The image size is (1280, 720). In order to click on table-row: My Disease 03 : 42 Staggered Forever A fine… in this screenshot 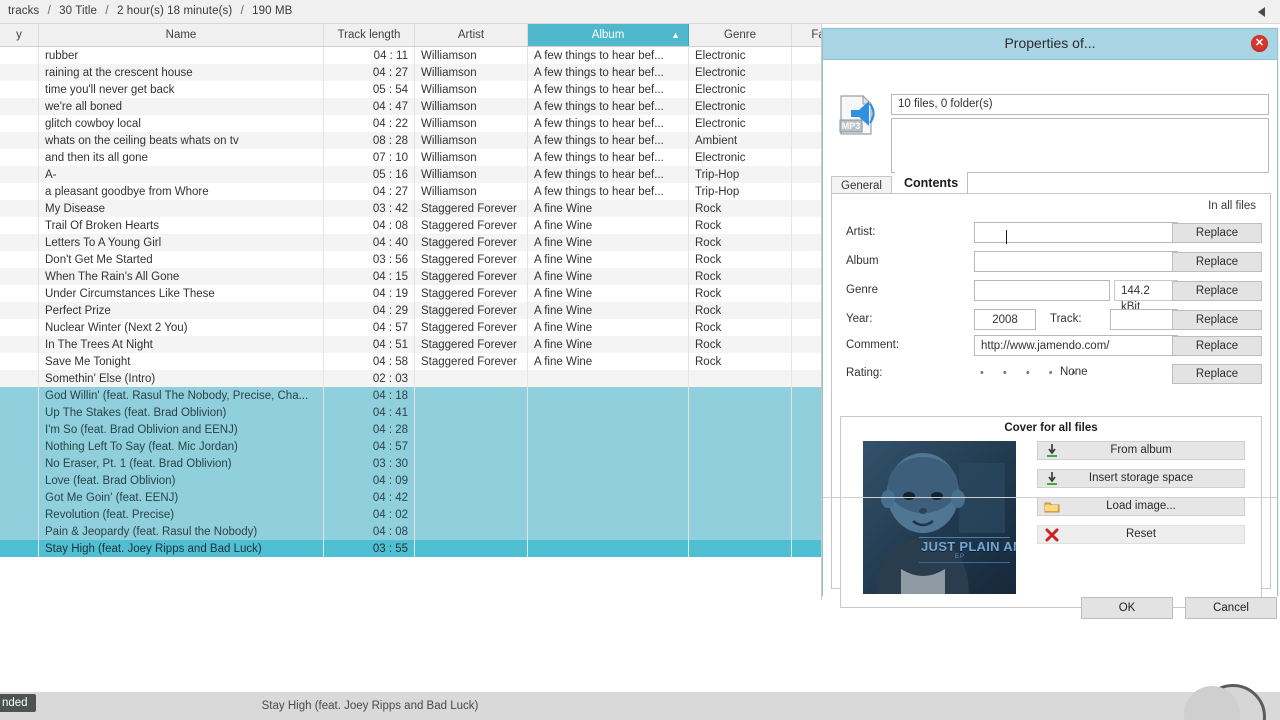, I will do `click(411, 208)`.